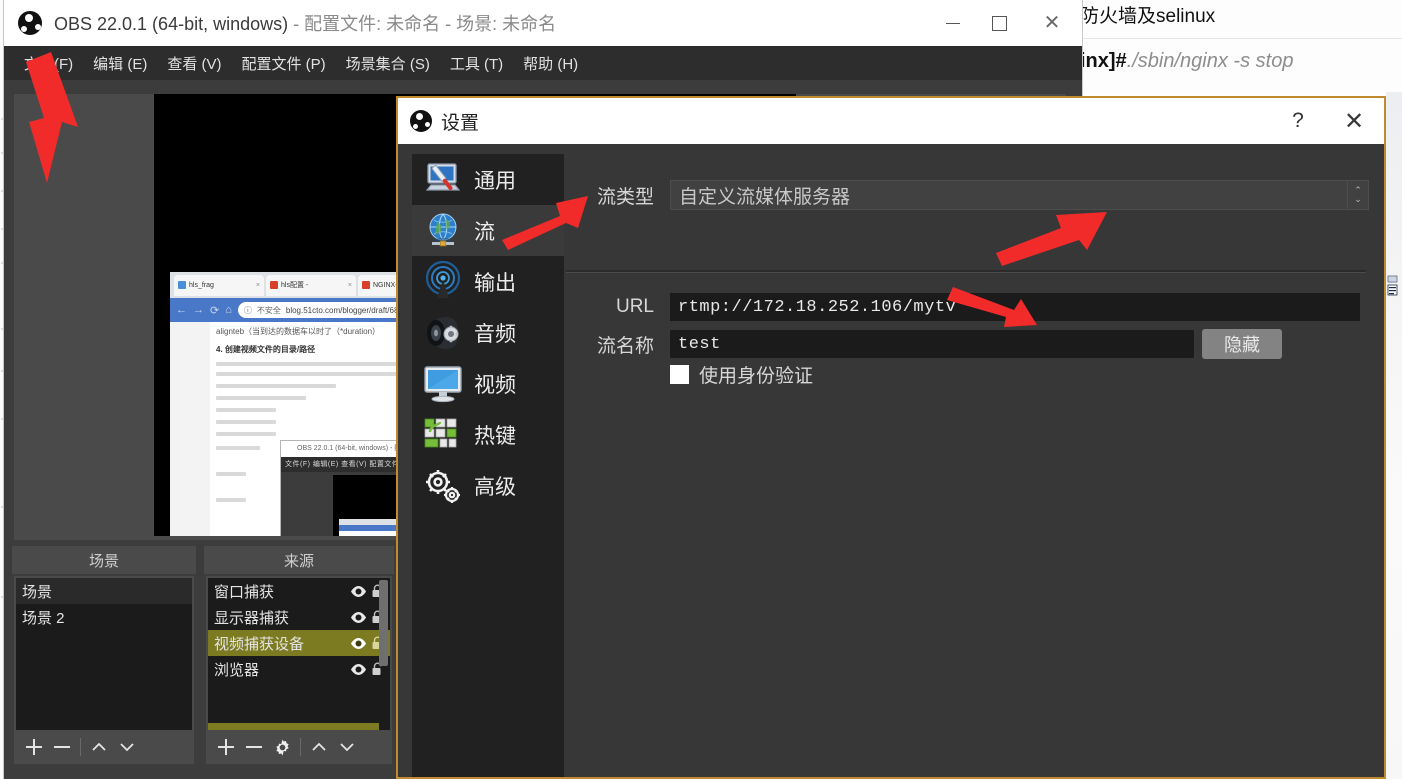 The image size is (1402, 779). Describe the element at coordinates (550, 63) in the screenshot. I see `menu-item-help: 帮助 (H)` at that location.